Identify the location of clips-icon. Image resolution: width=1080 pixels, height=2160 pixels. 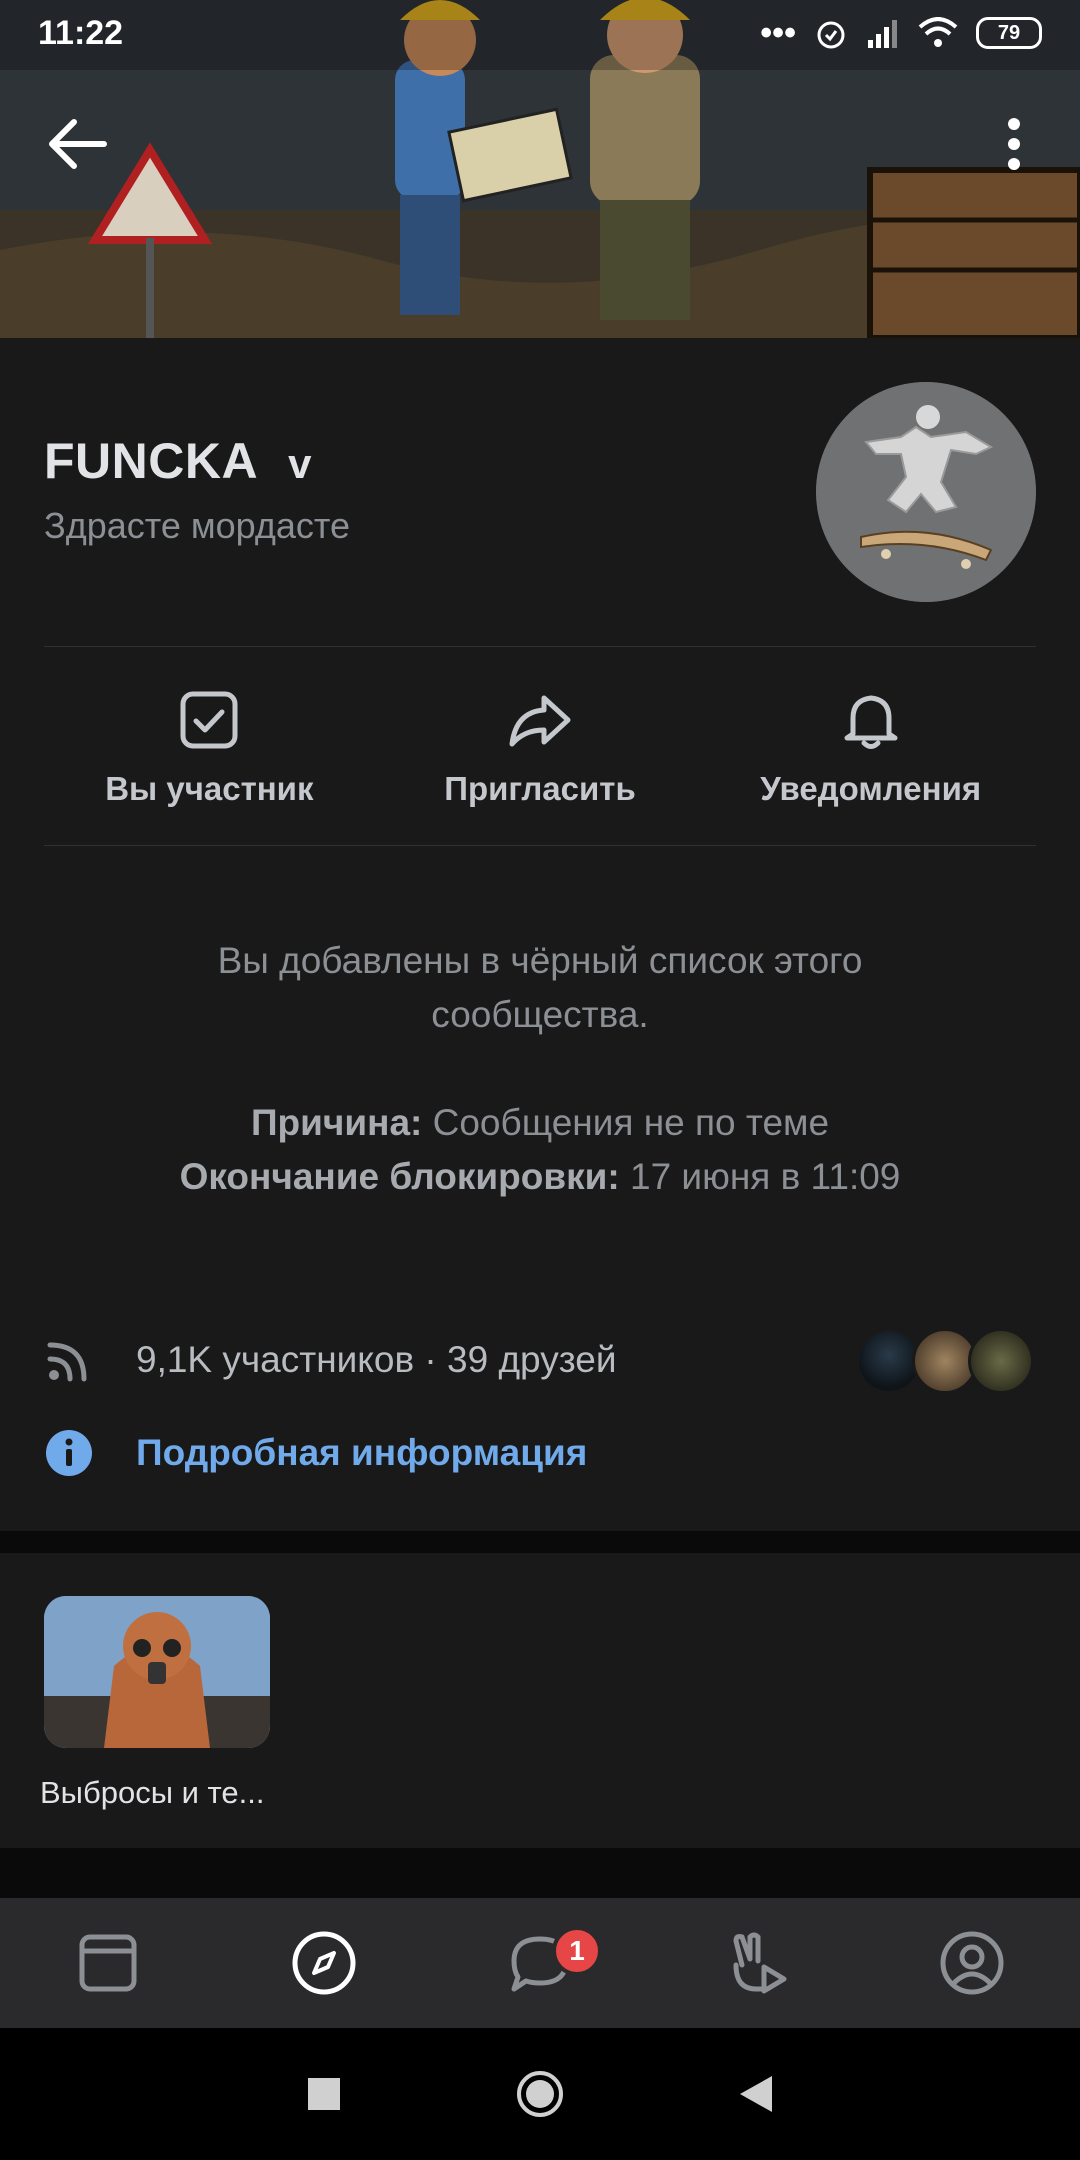
(760, 1963).